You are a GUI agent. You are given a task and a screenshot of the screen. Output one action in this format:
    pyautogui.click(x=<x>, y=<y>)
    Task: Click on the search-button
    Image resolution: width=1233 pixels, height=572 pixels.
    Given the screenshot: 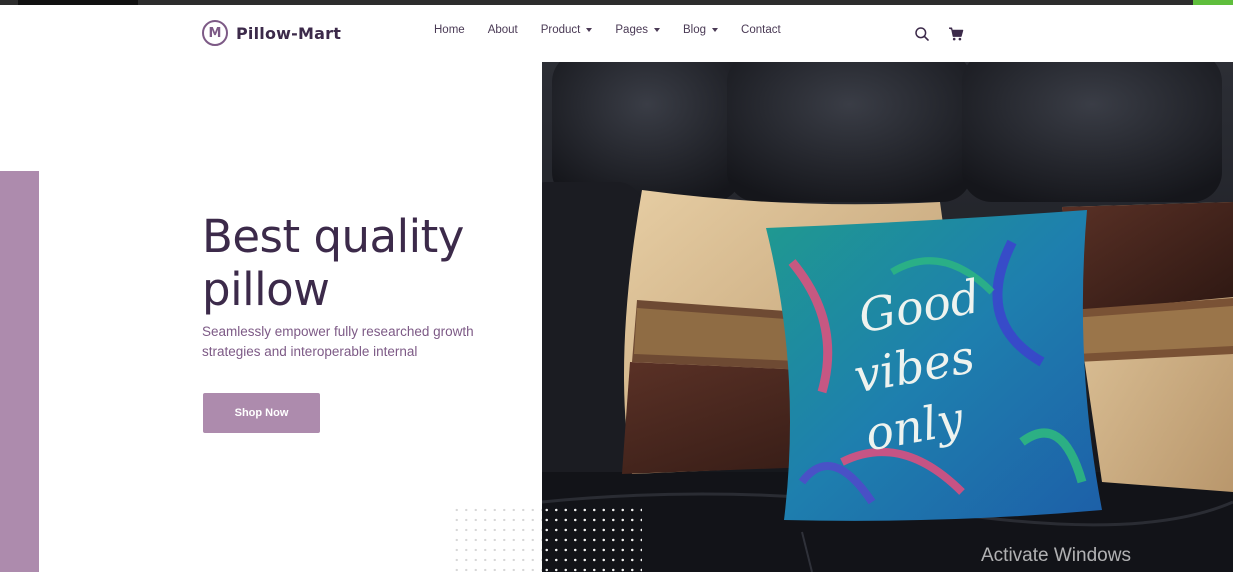 What is the action you would take?
    pyautogui.click(x=922, y=34)
    